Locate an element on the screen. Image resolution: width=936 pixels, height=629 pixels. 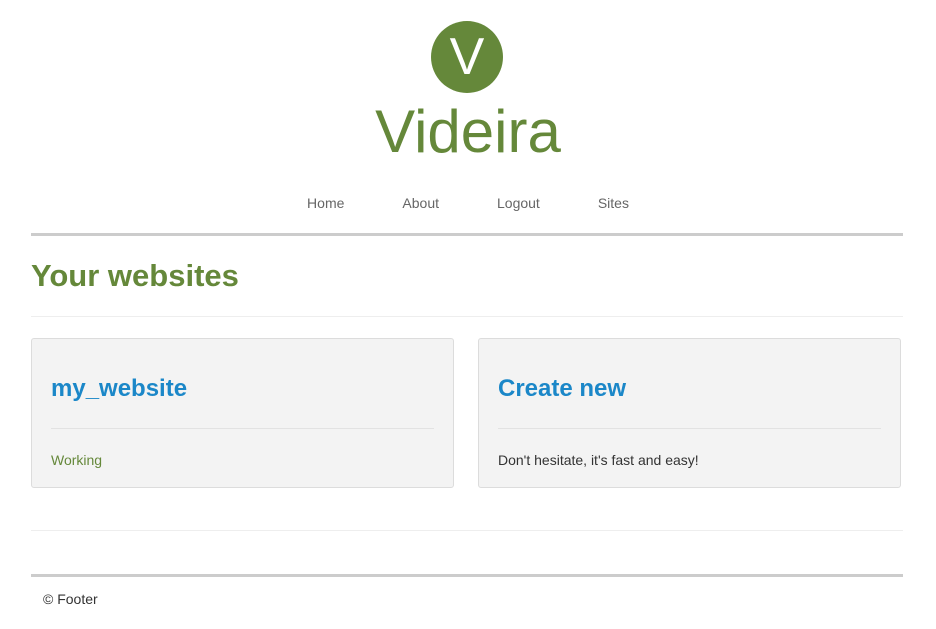
main-nav: Home About Logout Sites is located at coordinates (468, 203).